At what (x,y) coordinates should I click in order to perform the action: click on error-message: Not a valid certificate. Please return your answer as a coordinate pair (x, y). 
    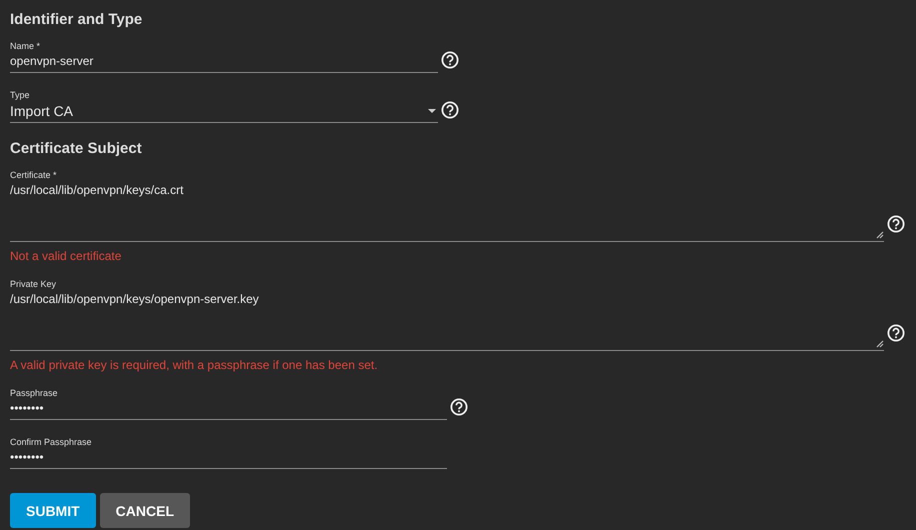
    Looking at the image, I should click on (66, 256).